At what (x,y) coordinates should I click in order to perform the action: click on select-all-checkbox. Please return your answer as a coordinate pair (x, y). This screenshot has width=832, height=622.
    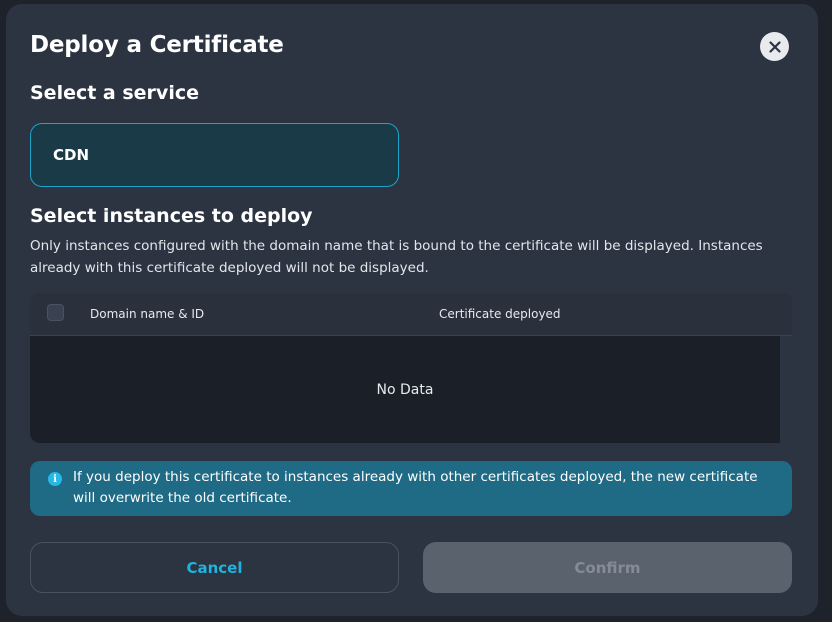
    Looking at the image, I should click on (55, 312).